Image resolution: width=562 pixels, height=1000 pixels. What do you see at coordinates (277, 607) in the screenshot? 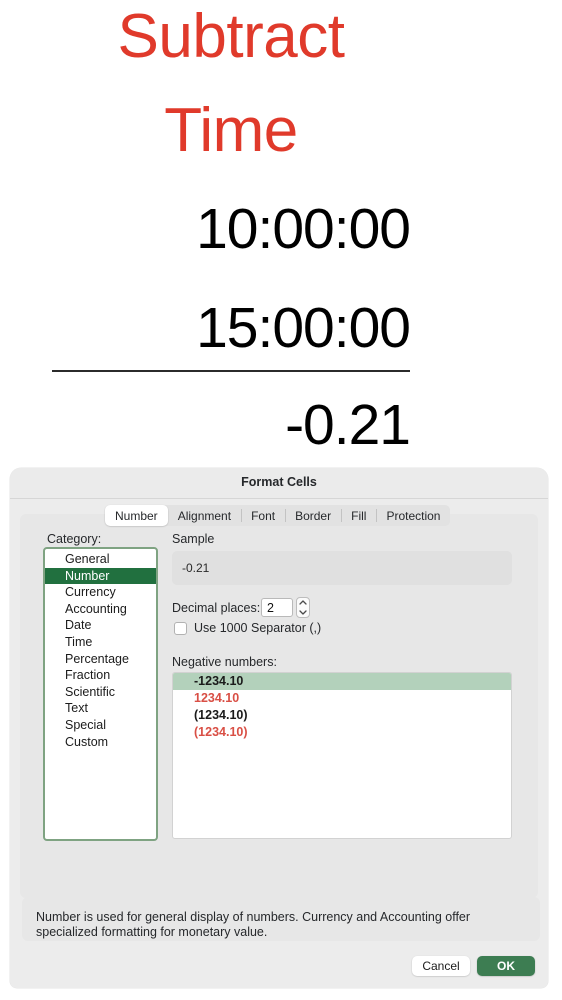
I see `decimal-places-input` at bounding box center [277, 607].